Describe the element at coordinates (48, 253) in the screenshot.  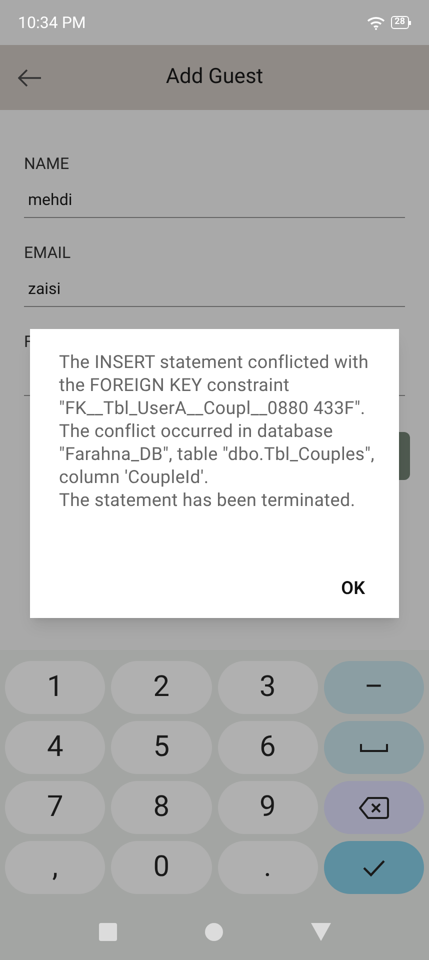
I see `field-label: EMAIL` at that location.